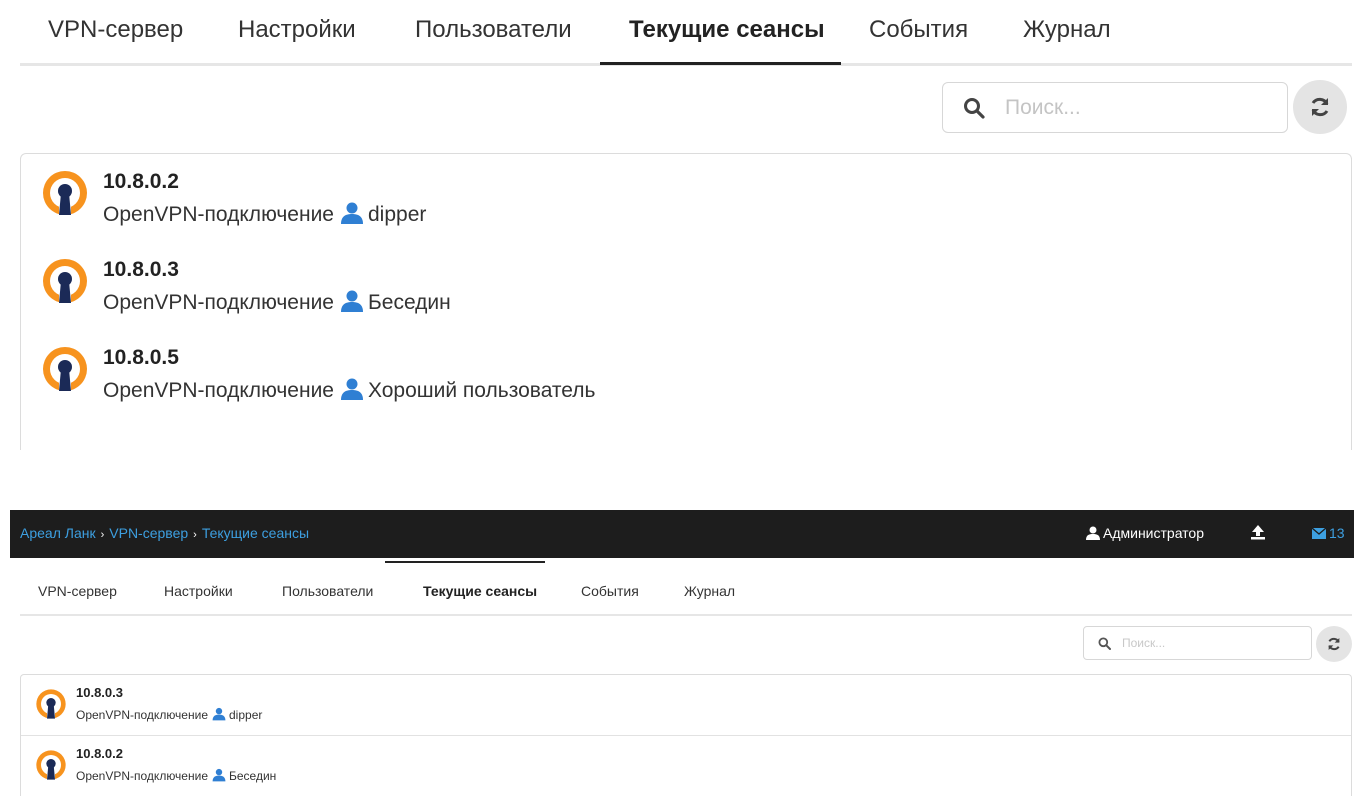 This screenshot has height=796, width=1354. What do you see at coordinates (255, 533) in the screenshot?
I see `breadcrumb-current-sessions: Текущие сеансы` at bounding box center [255, 533].